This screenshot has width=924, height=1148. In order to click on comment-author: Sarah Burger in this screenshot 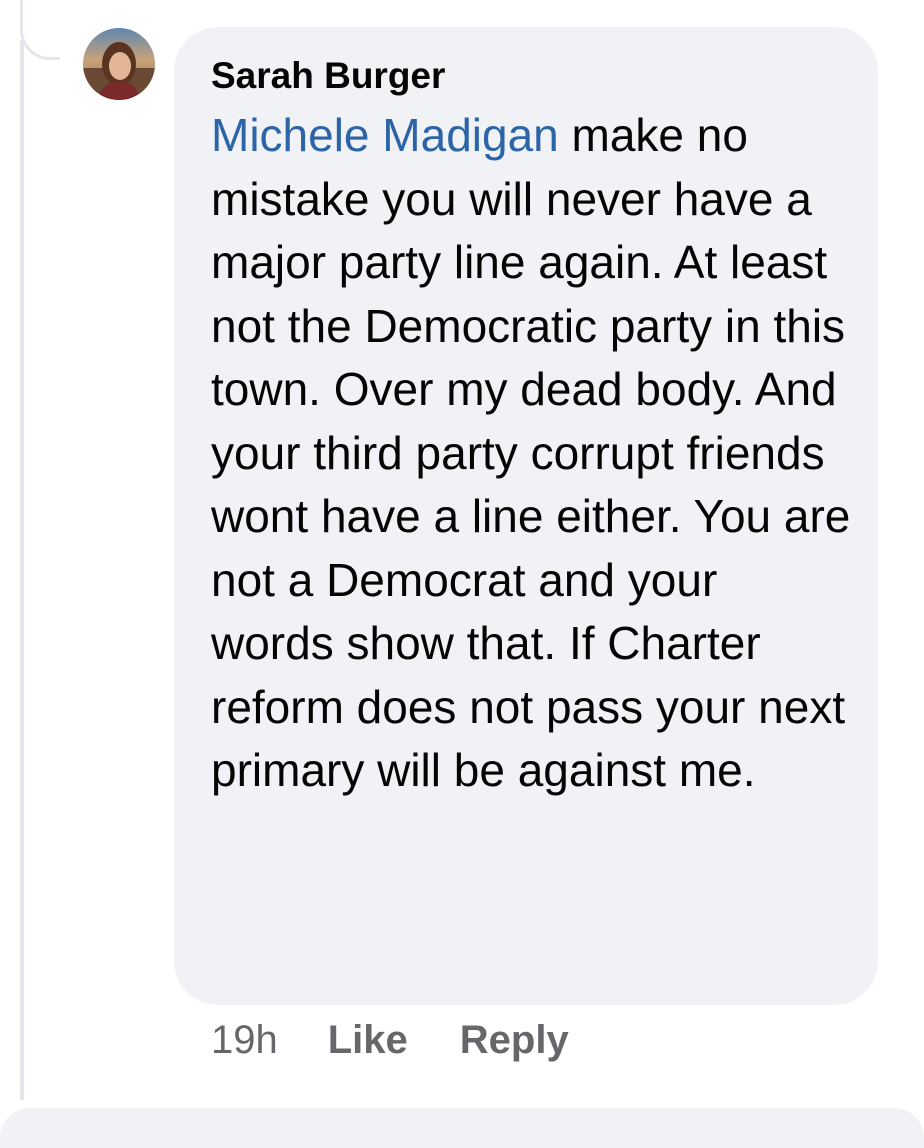, I will do `click(529, 76)`.